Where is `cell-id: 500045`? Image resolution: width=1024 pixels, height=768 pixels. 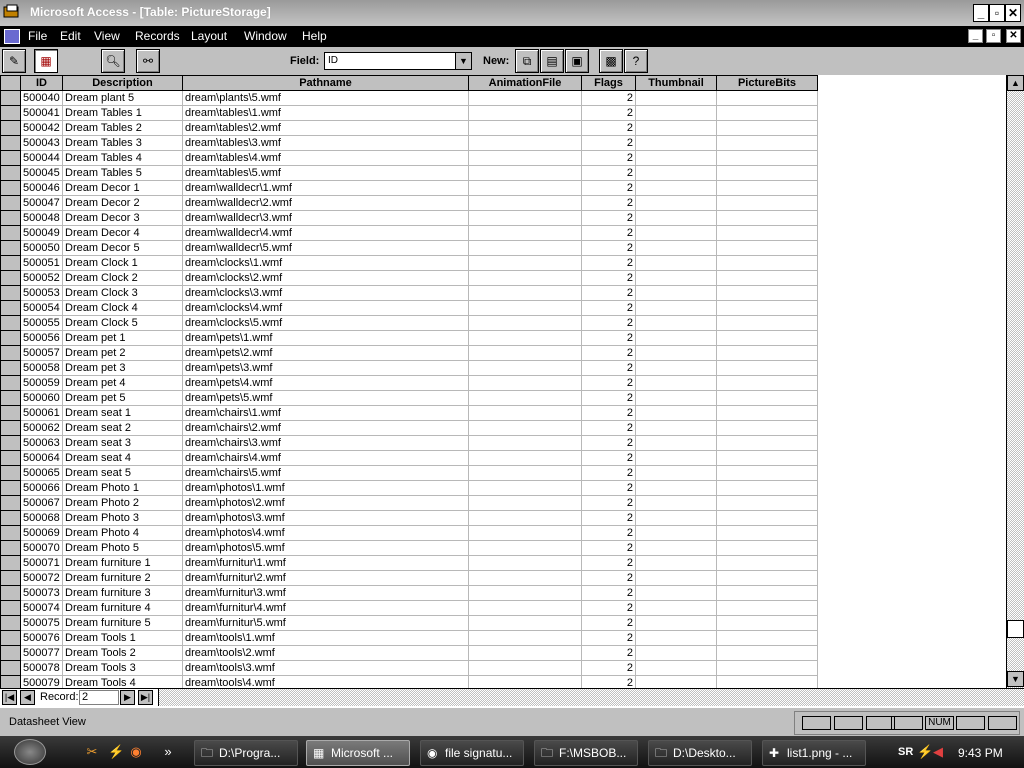
cell-id: 500045 is located at coordinates (41, 173).